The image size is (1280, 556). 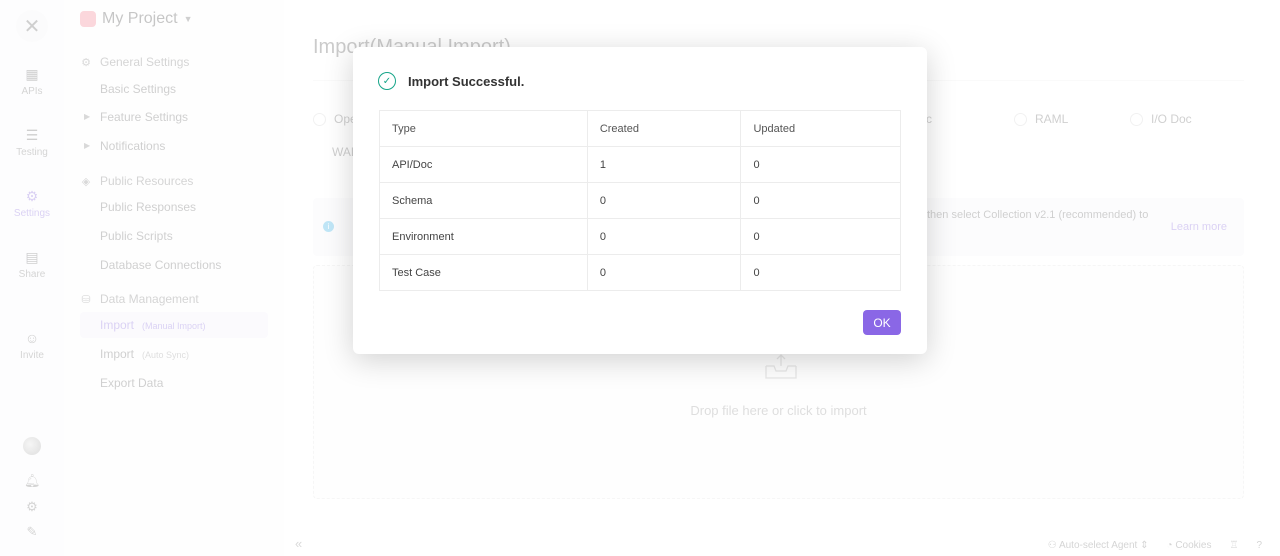 I want to click on cell: 1, so click(x=664, y=164).